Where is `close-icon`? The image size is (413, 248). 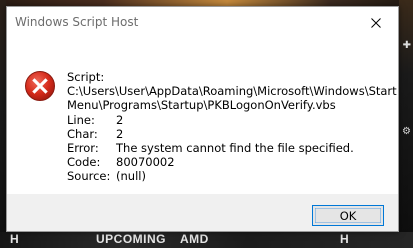 close-icon is located at coordinates (376, 22).